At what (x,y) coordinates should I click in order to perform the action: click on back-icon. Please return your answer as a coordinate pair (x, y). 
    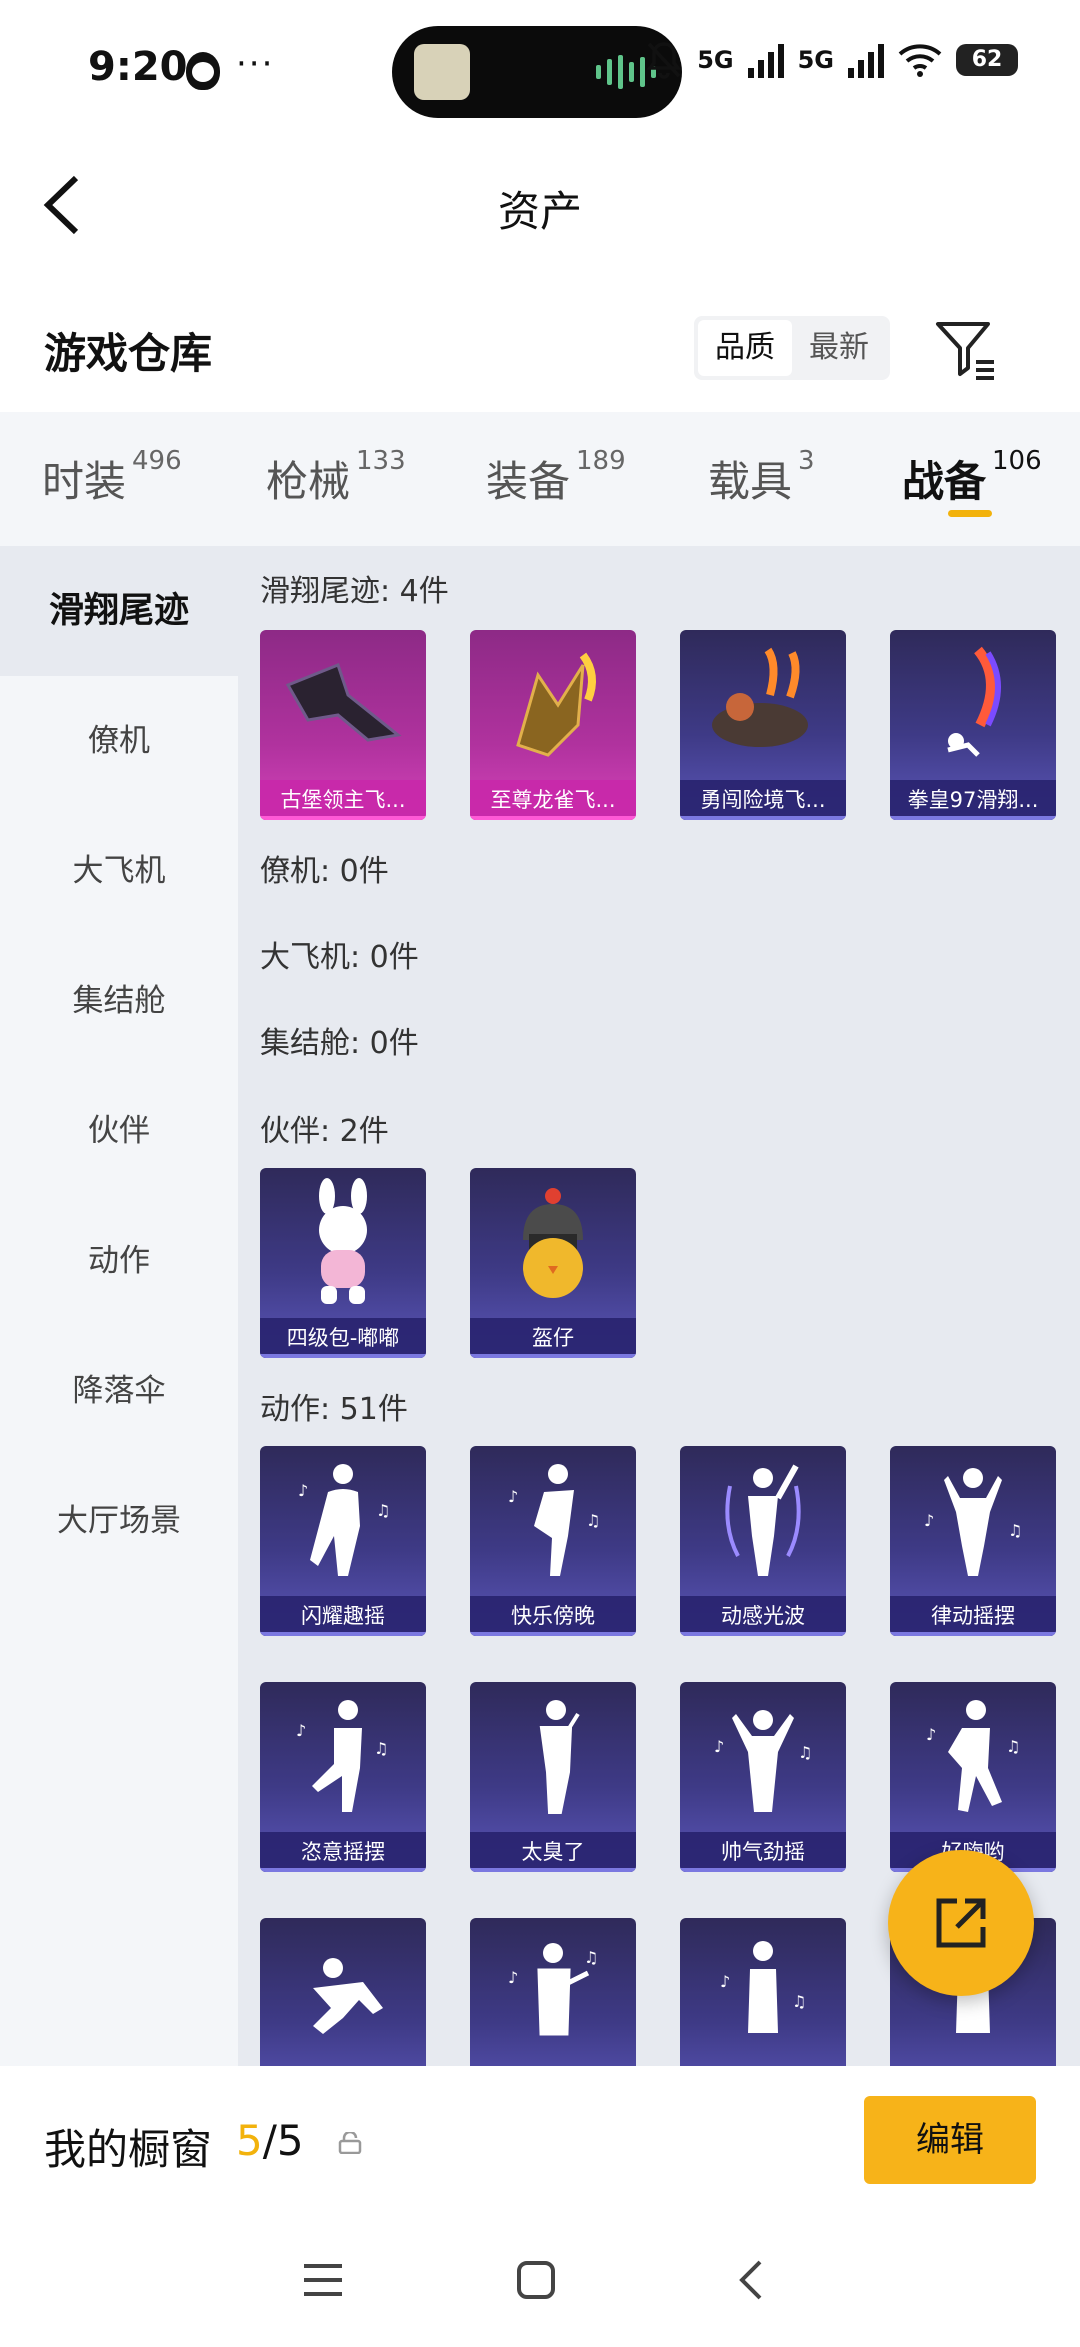
    Looking at the image, I should click on (751, 2282).